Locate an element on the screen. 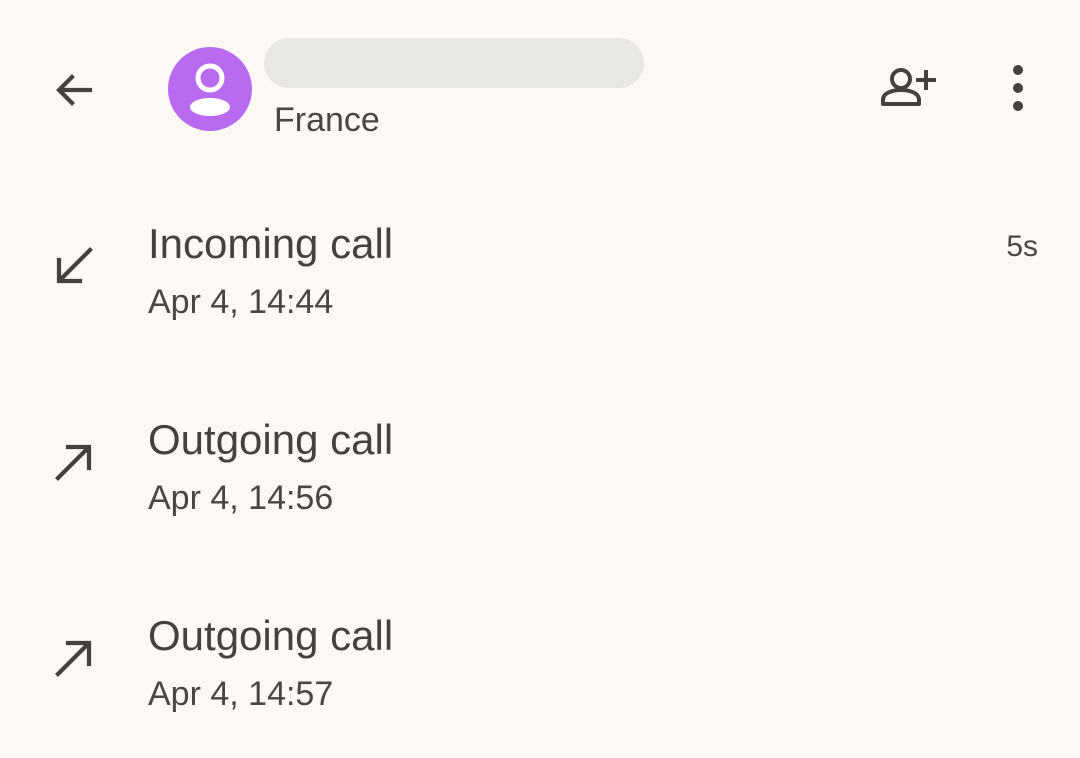 Image resolution: width=1080 pixels, height=758 pixels. contact-location: France is located at coordinates (327, 120).